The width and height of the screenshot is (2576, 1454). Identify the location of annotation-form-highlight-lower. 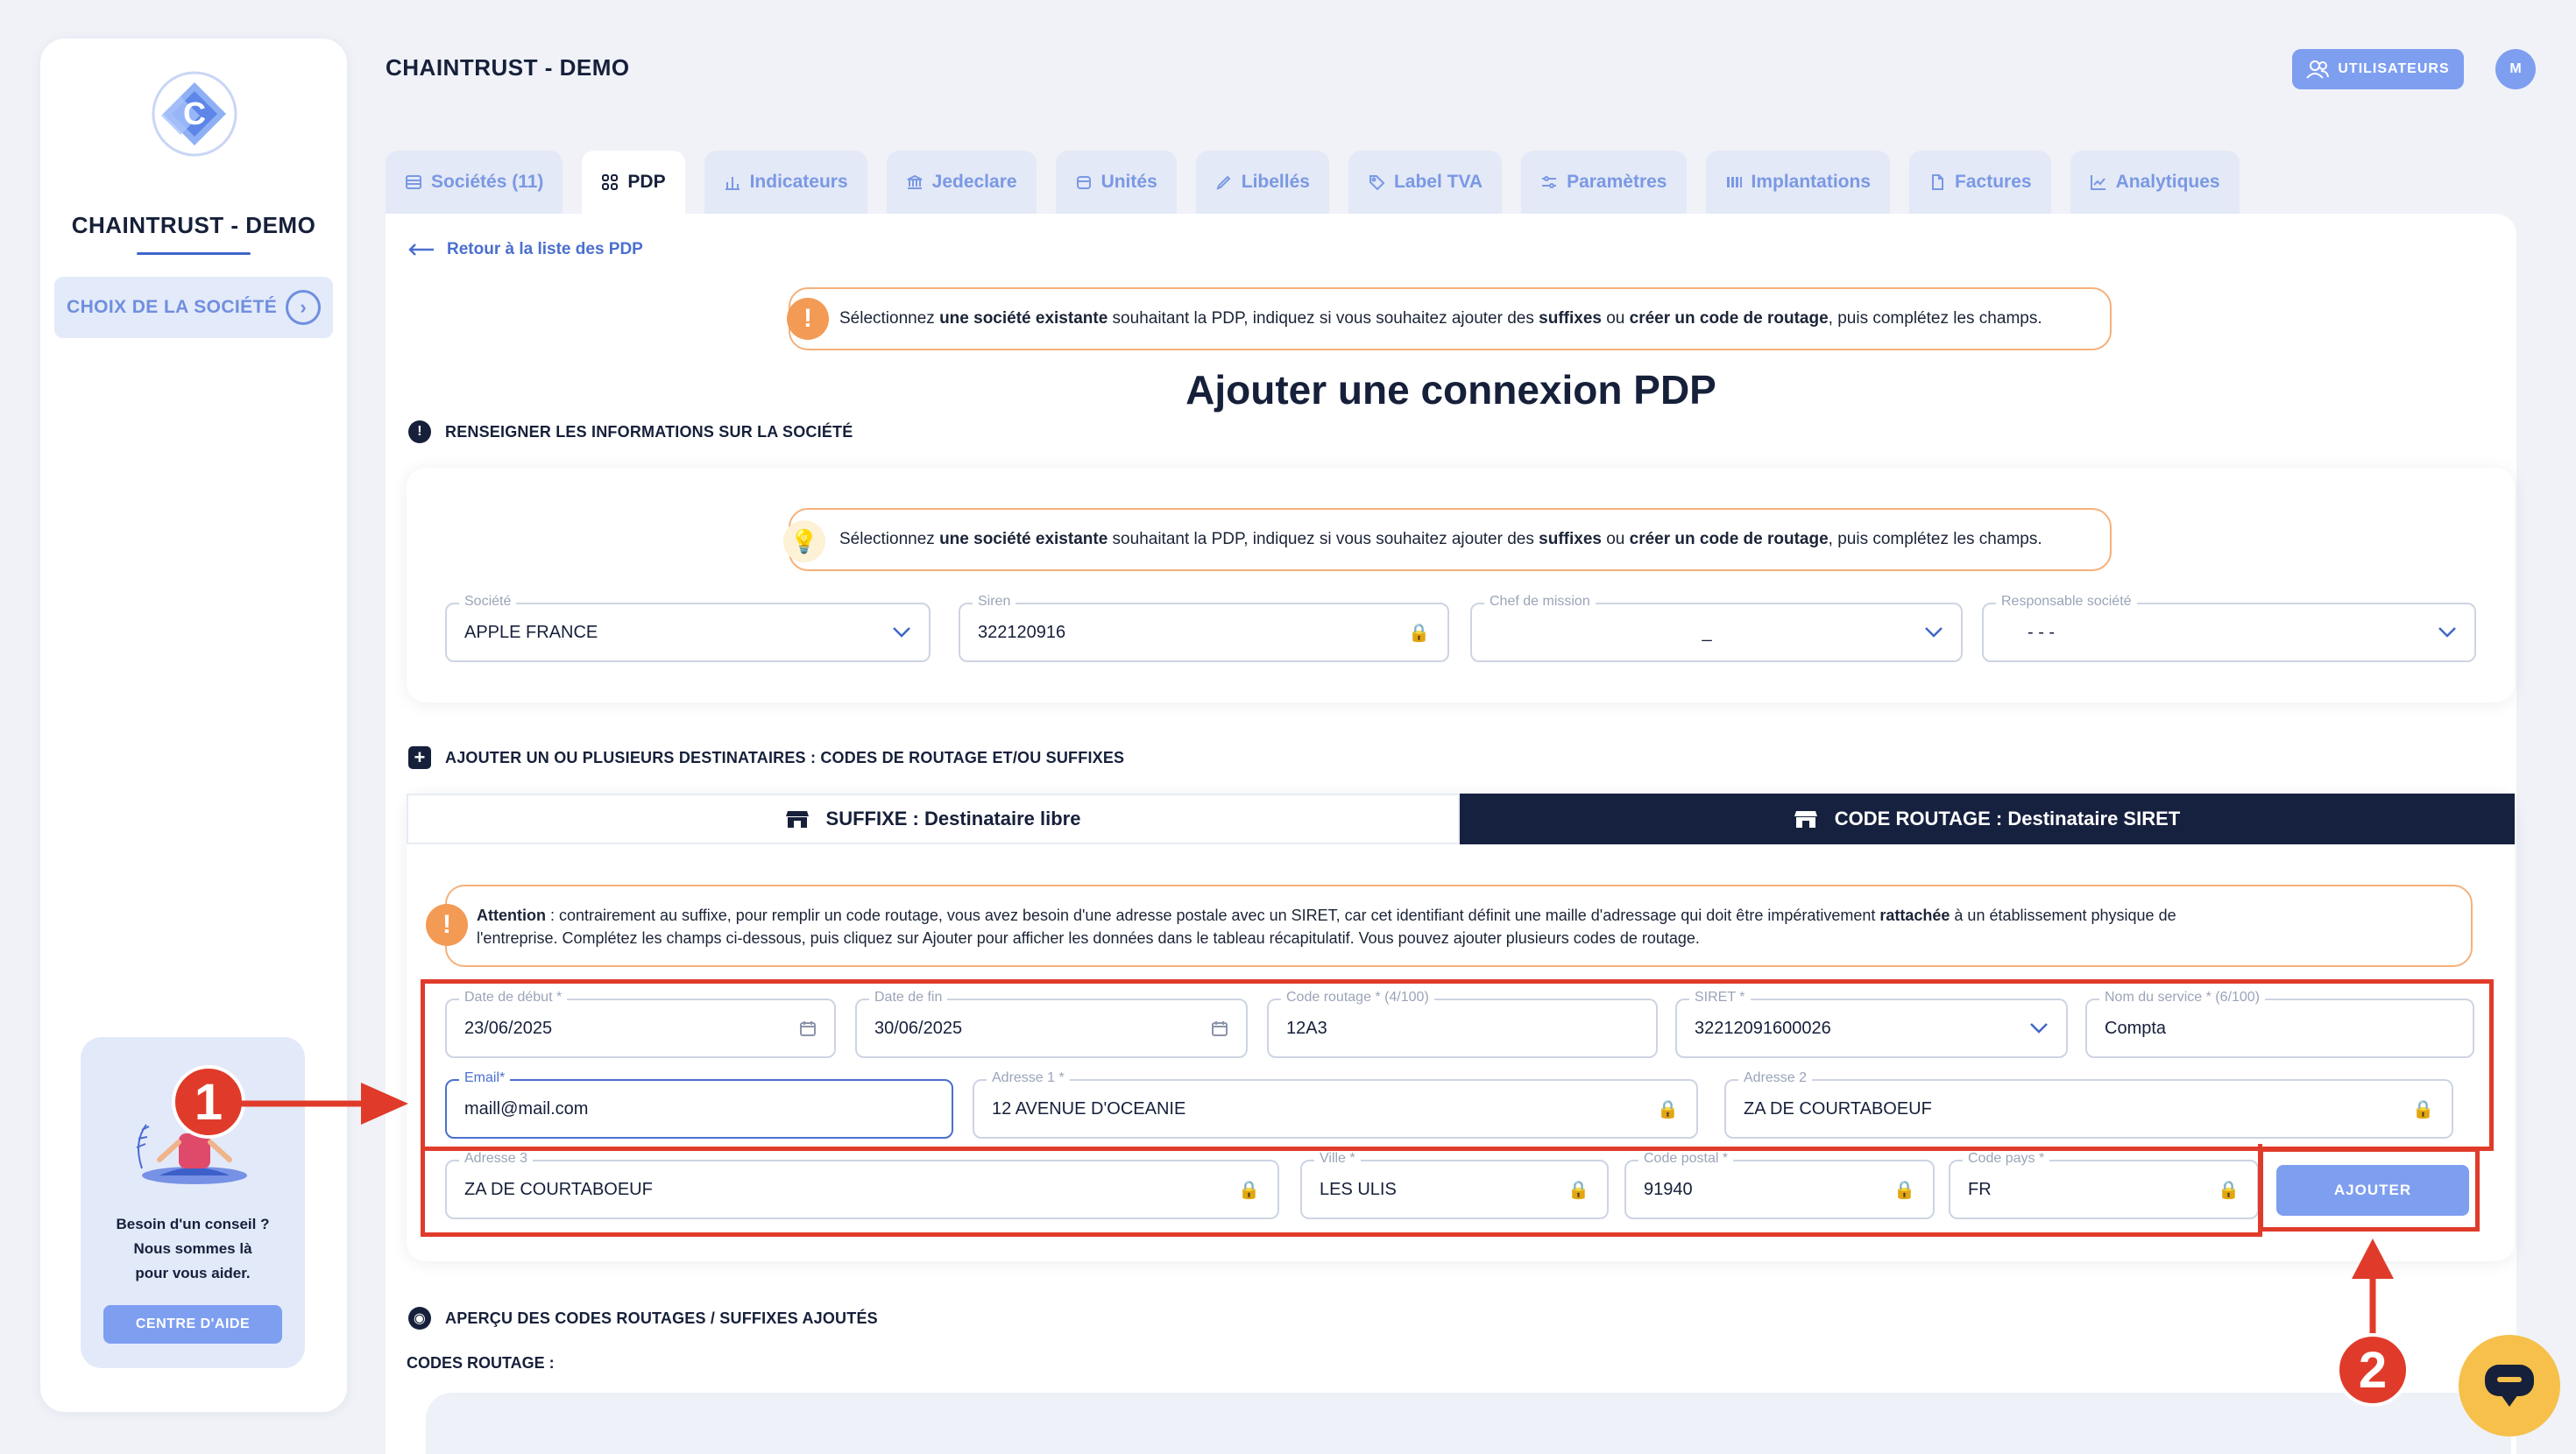
(1341, 1190).